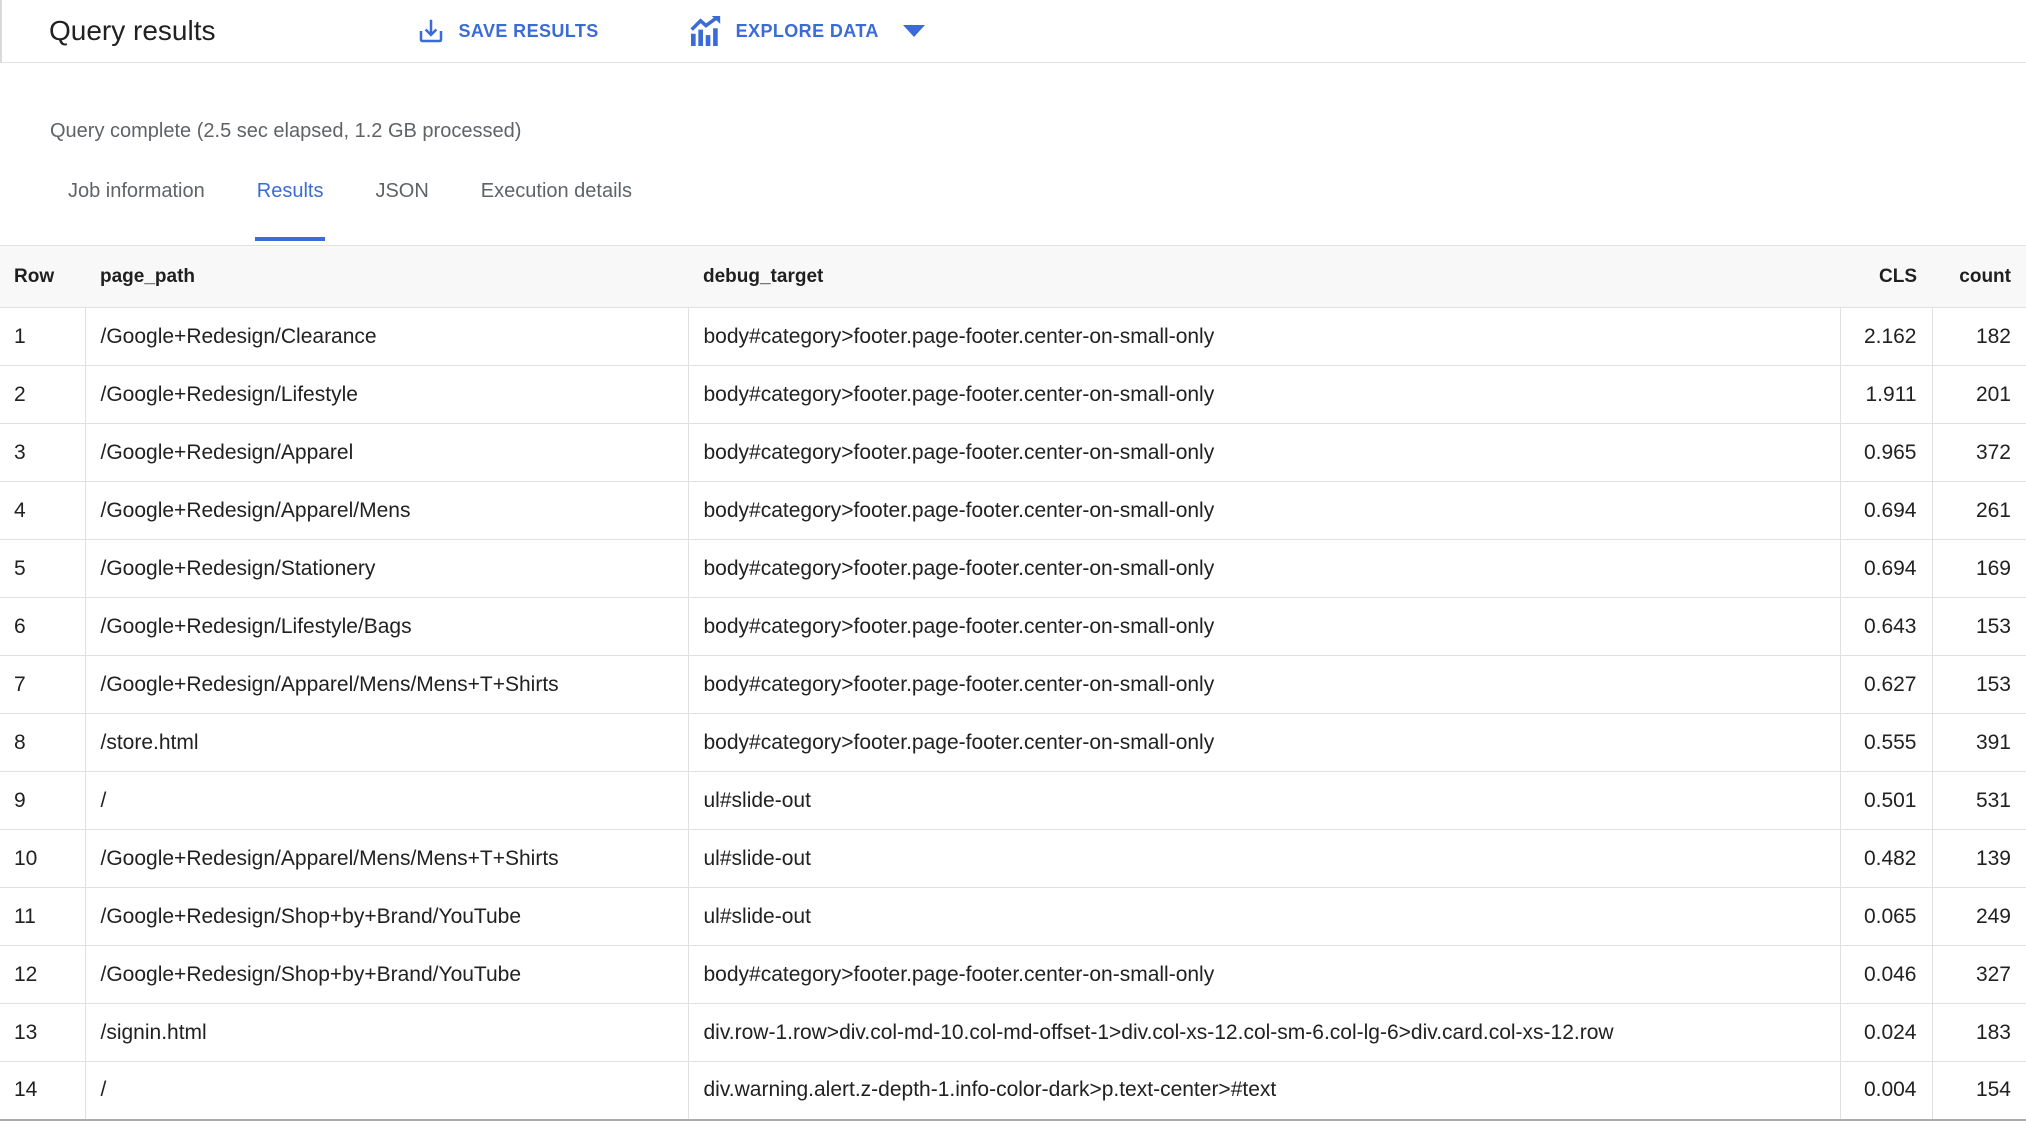  Describe the element at coordinates (401, 209) in the screenshot. I see `tab-json: JSON` at that location.